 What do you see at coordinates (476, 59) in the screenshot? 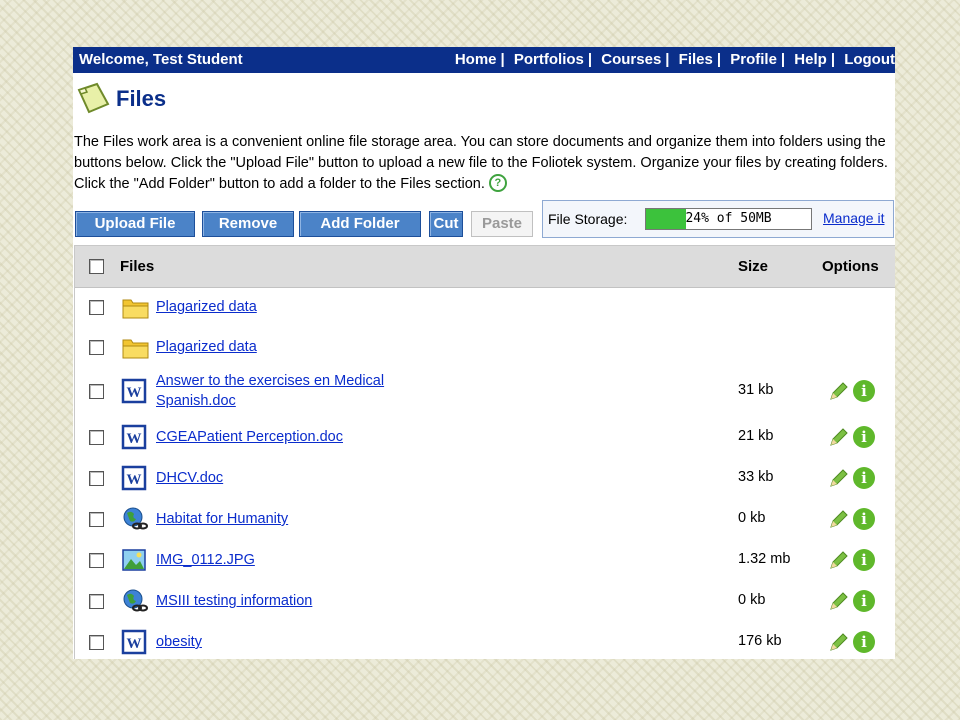
I see `nav-home: Home` at bounding box center [476, 59].